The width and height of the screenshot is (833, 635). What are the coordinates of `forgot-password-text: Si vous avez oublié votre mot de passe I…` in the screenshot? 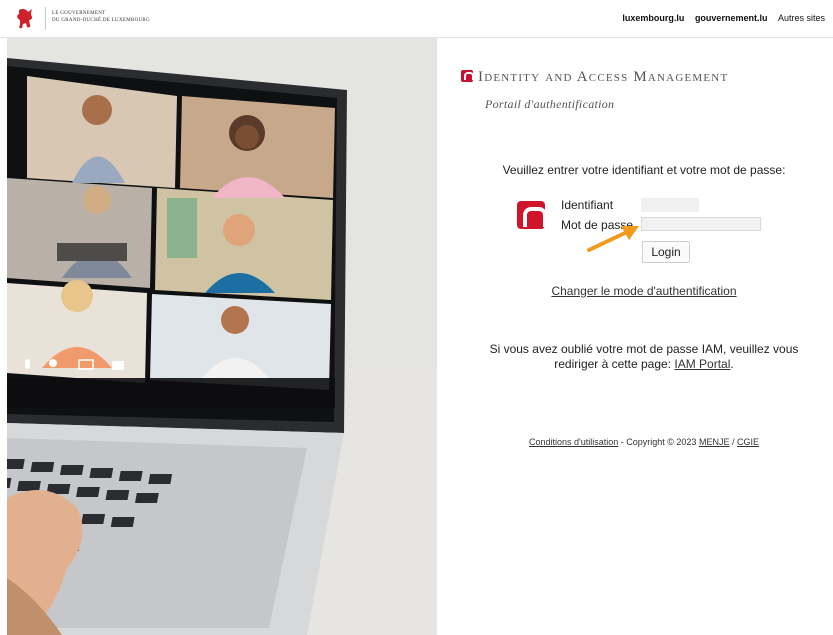 It's located at (644, 357).